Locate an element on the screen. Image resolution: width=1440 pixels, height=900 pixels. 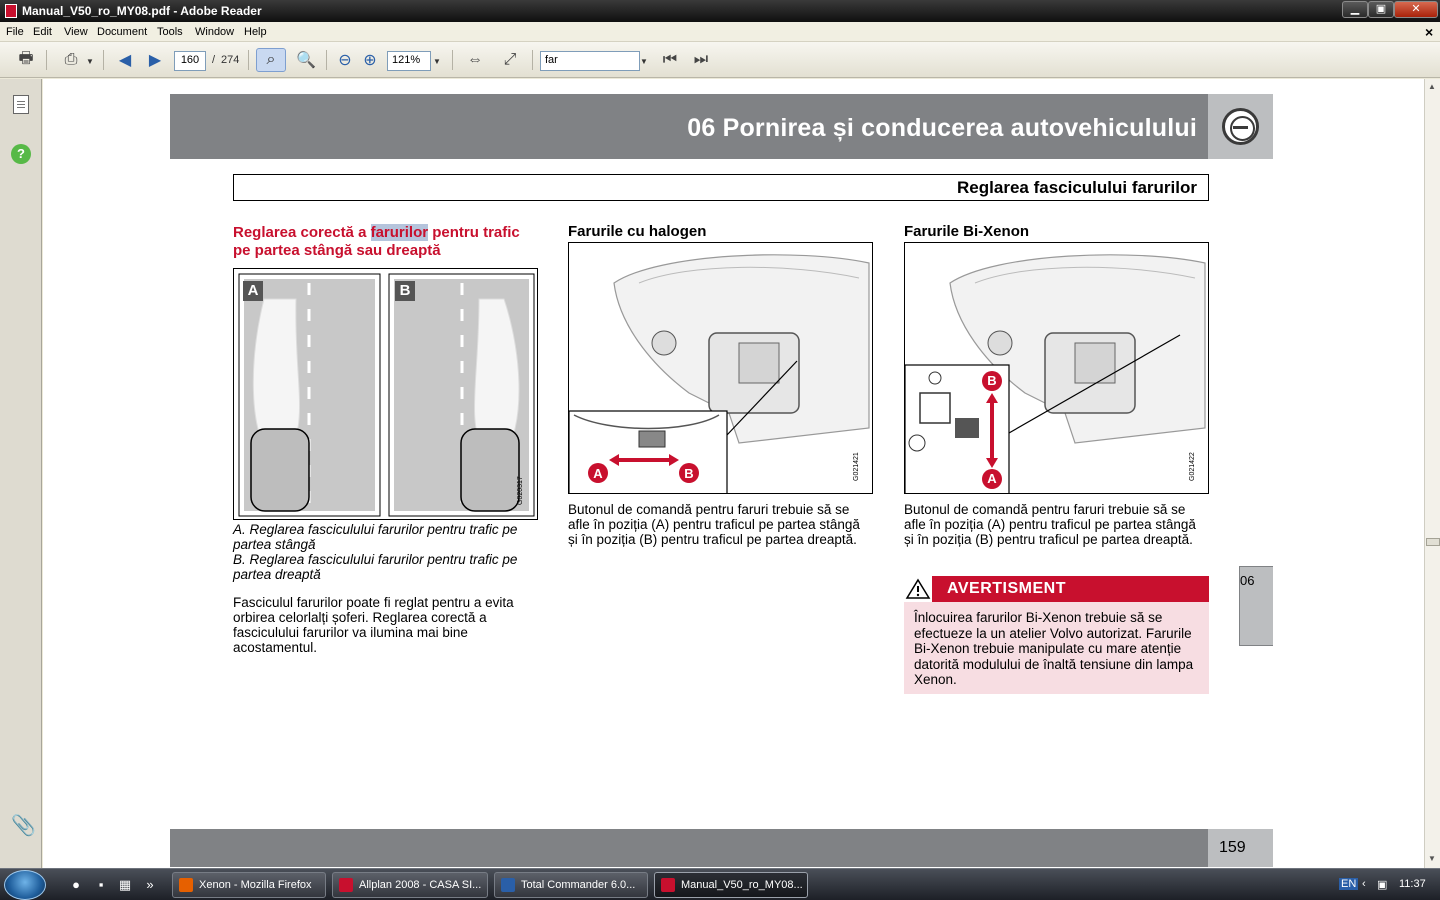
chapter-side-tab-label: 06 is located at coordinates (1247, 580).